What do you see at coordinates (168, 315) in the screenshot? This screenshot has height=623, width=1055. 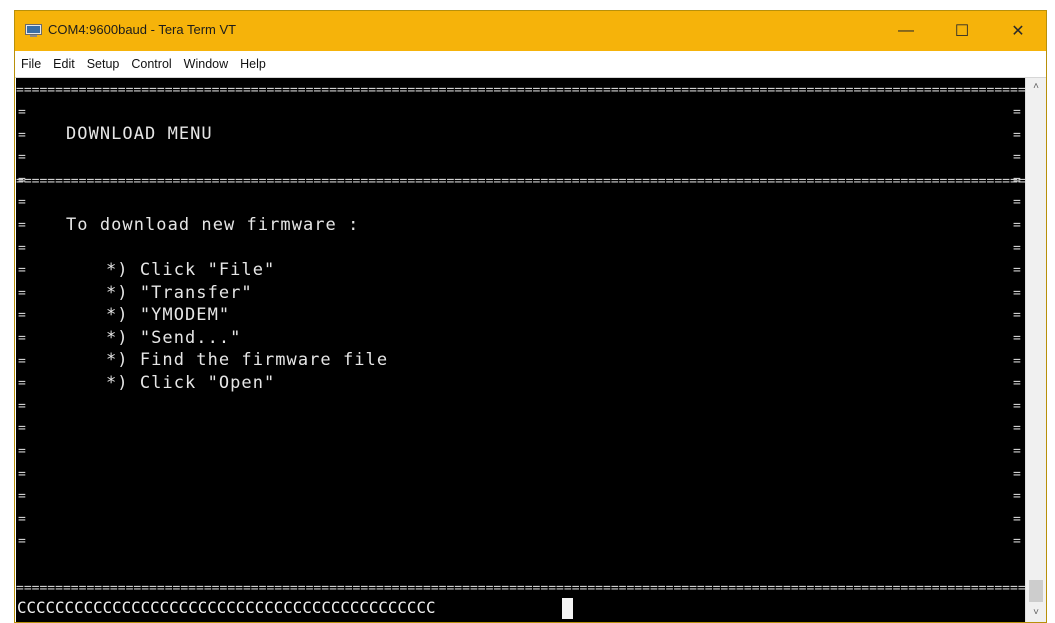 I see `step-line-3: *) "YMODEM"` at bounding box center [168, 315].